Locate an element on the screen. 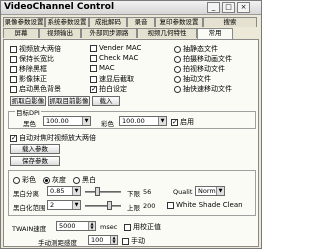  radio-gray-mode: 灰度 is located at coordinates (54, 180).